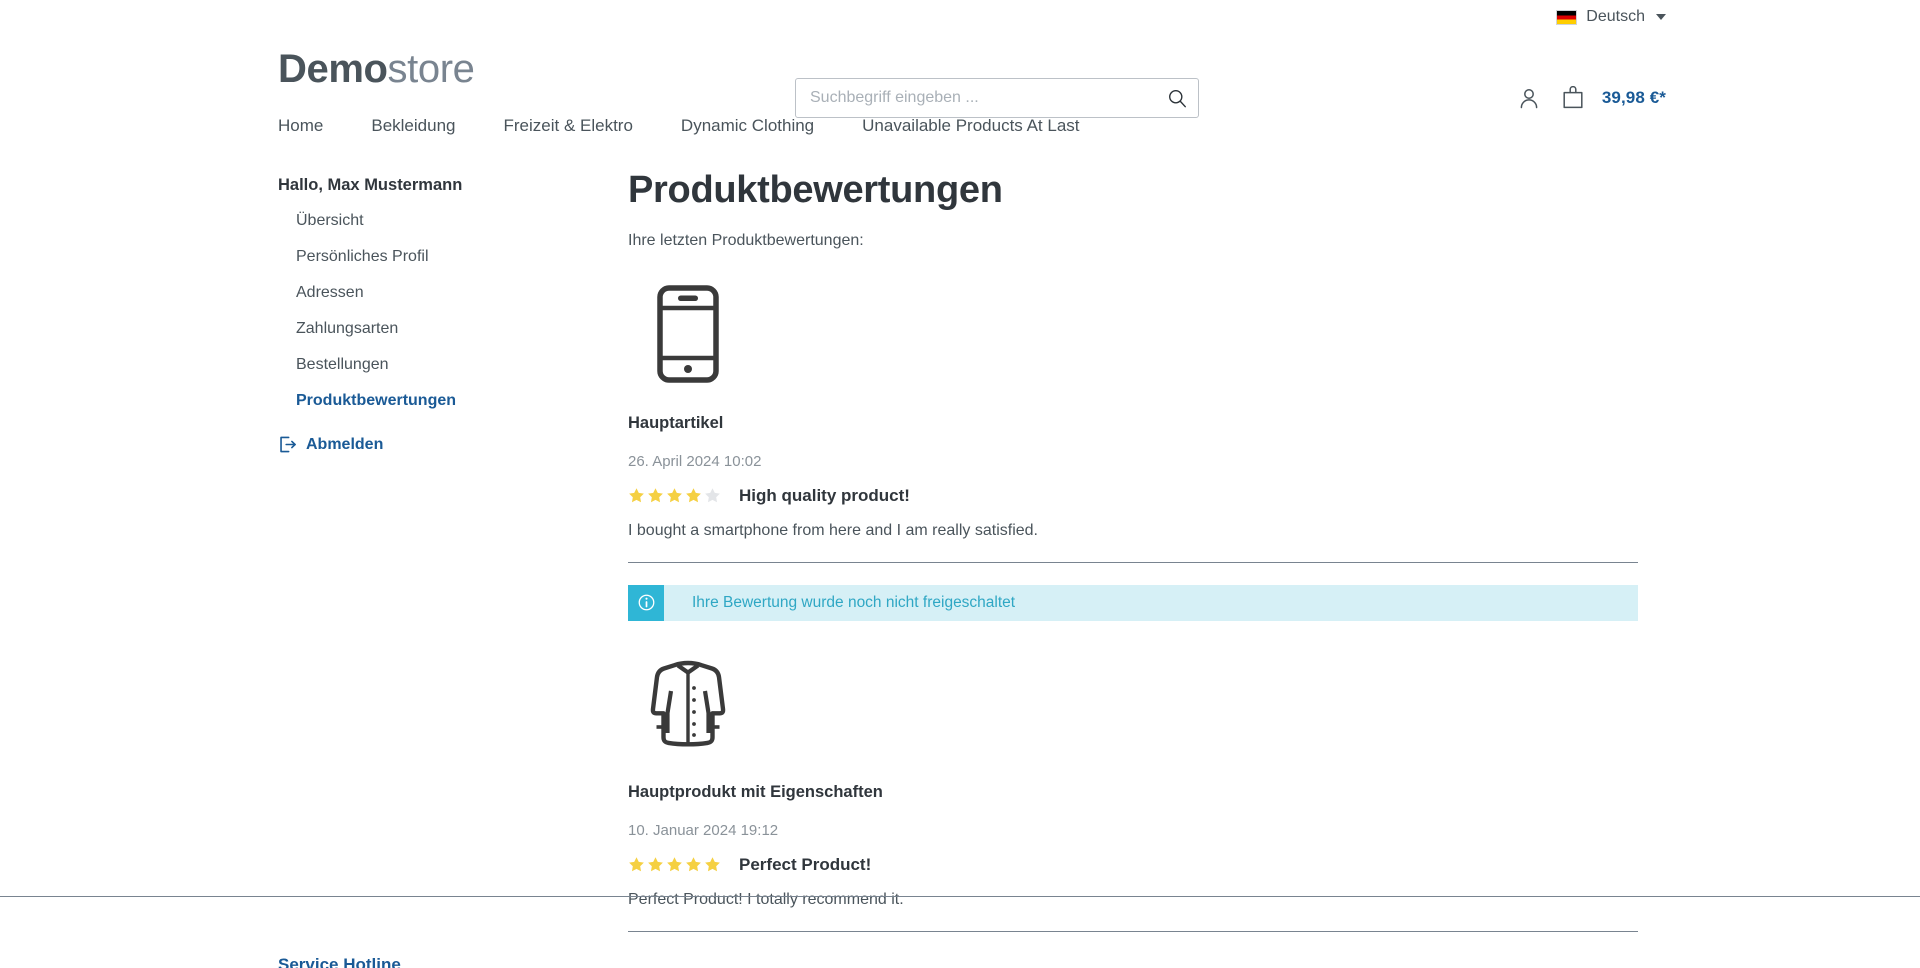 Image resolution: width=1920 pixels, height=968 pixels. What do you see at coordinates (453, 365) in the screenshot?
I see `list-item: Bestellungen` at bounding box center [453, 365].